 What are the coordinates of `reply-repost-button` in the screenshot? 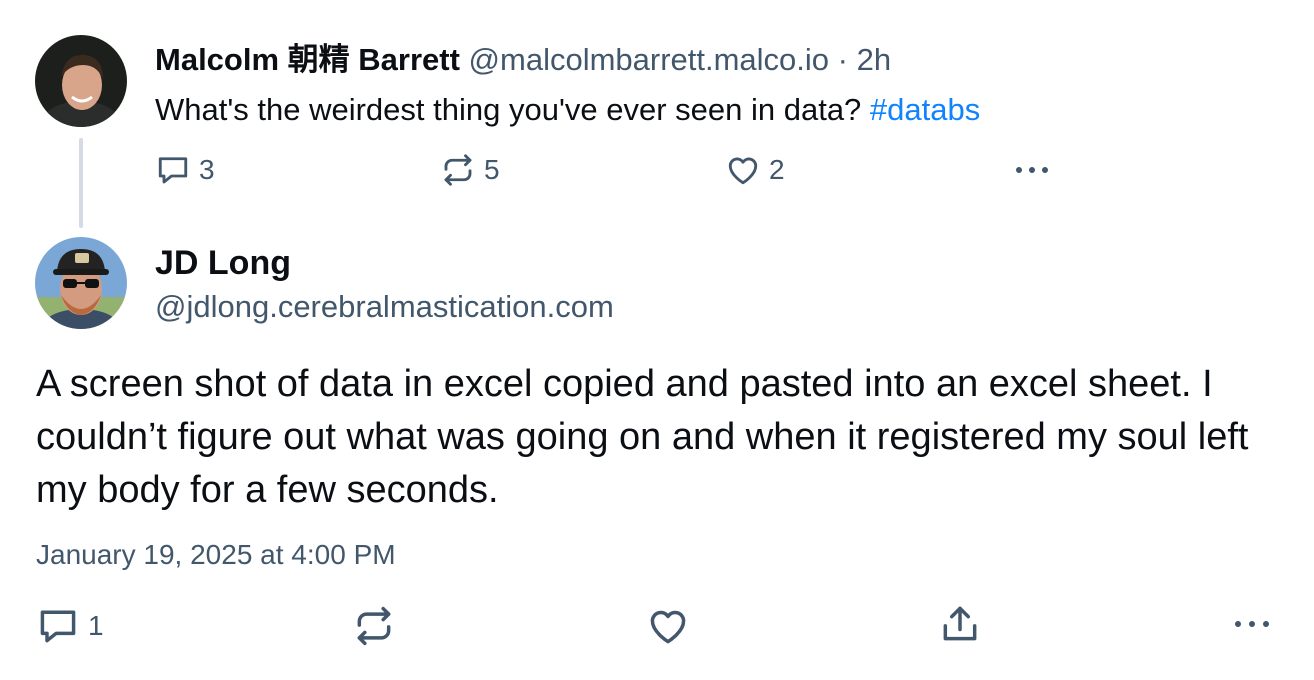 It's located at (374, 626).